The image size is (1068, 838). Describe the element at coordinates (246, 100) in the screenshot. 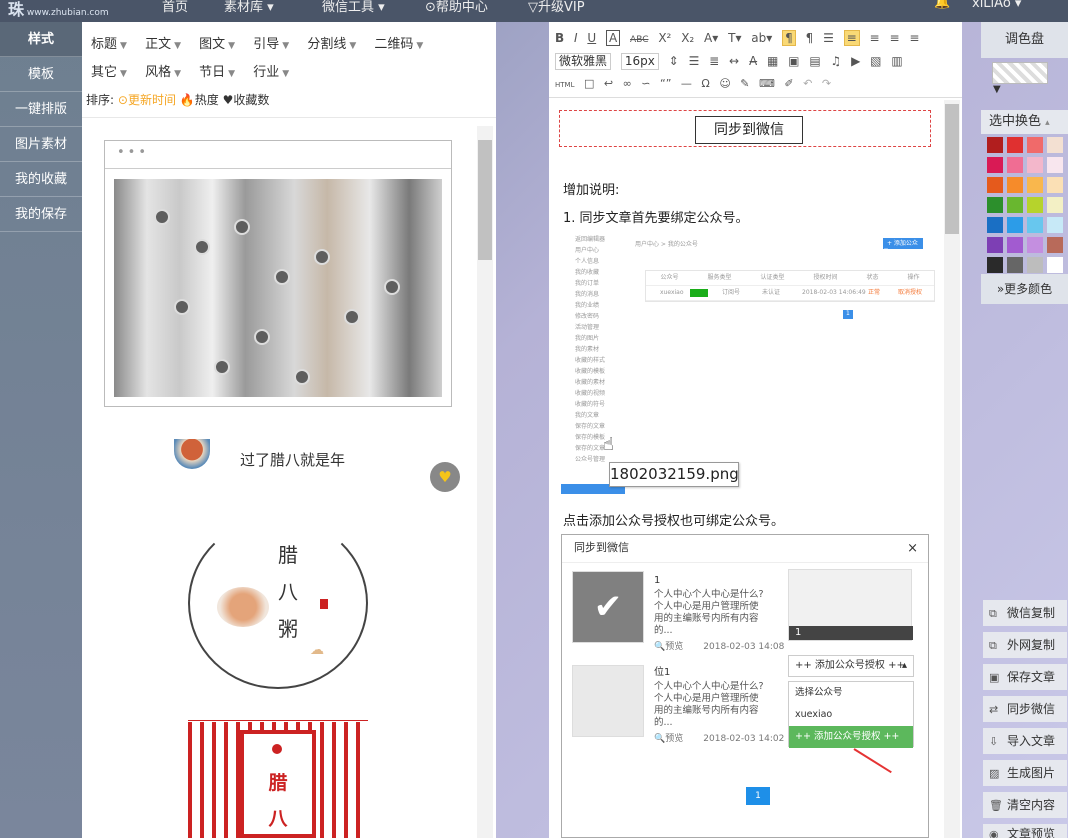

I see `sort-by-favorites: ♥收藏数` at that location.